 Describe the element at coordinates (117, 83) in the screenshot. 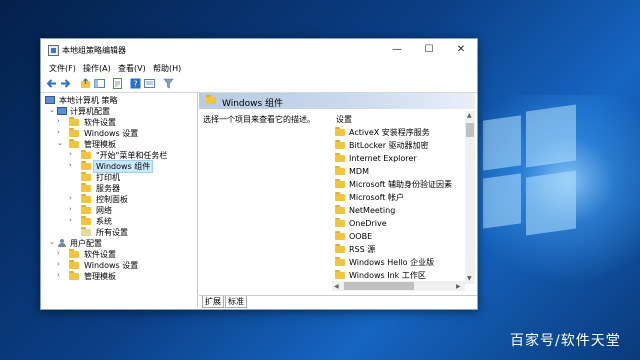

I see `export-icon` at that location.